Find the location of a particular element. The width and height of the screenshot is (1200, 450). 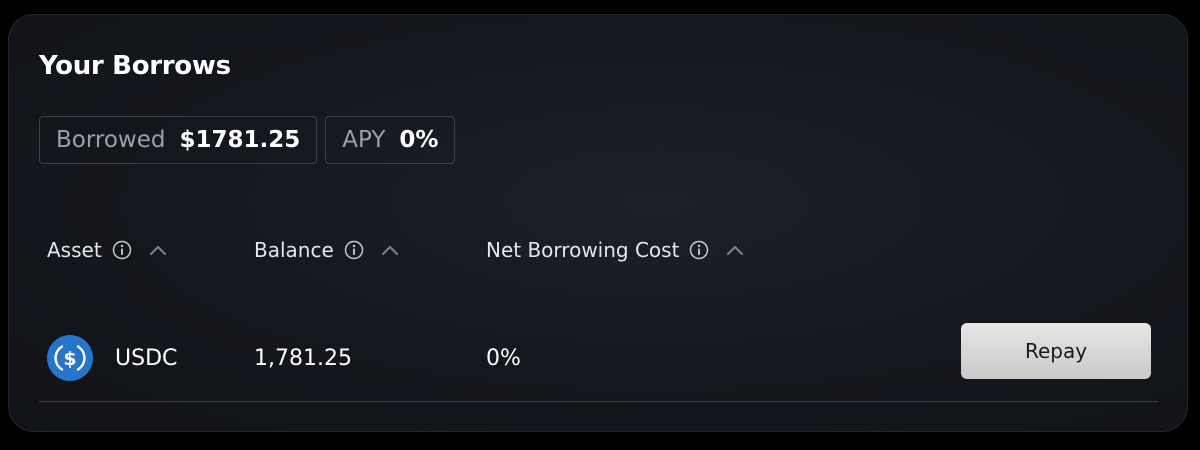

column-header-net-borrowing-cost: Net Borrowing Cost is located at coordinates (615, 250).